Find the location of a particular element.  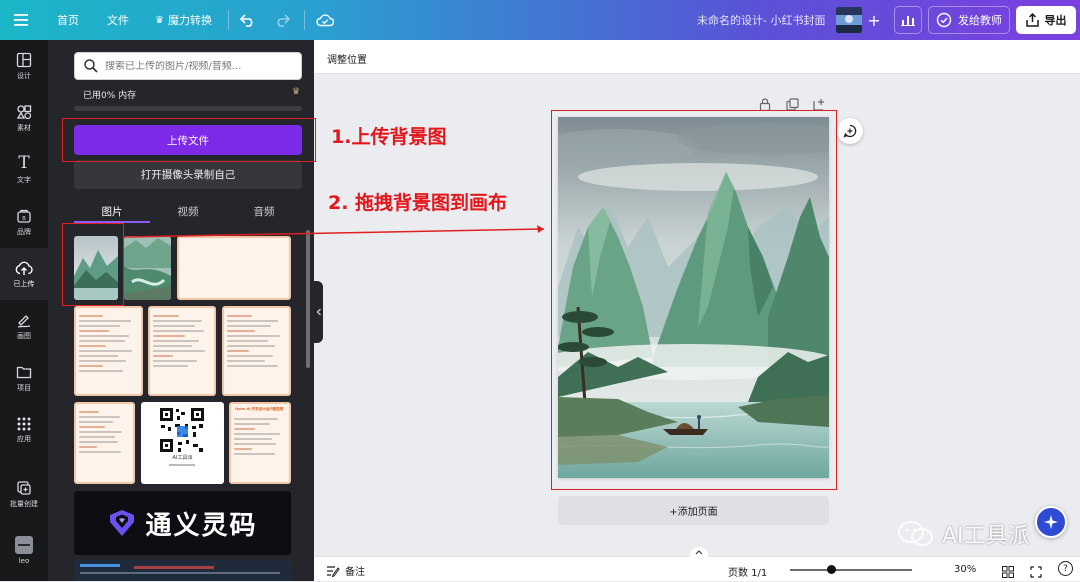

uploaded-image-doc-5: Open AI 开发者大会问题整理 is located at coordinates (260, 443).